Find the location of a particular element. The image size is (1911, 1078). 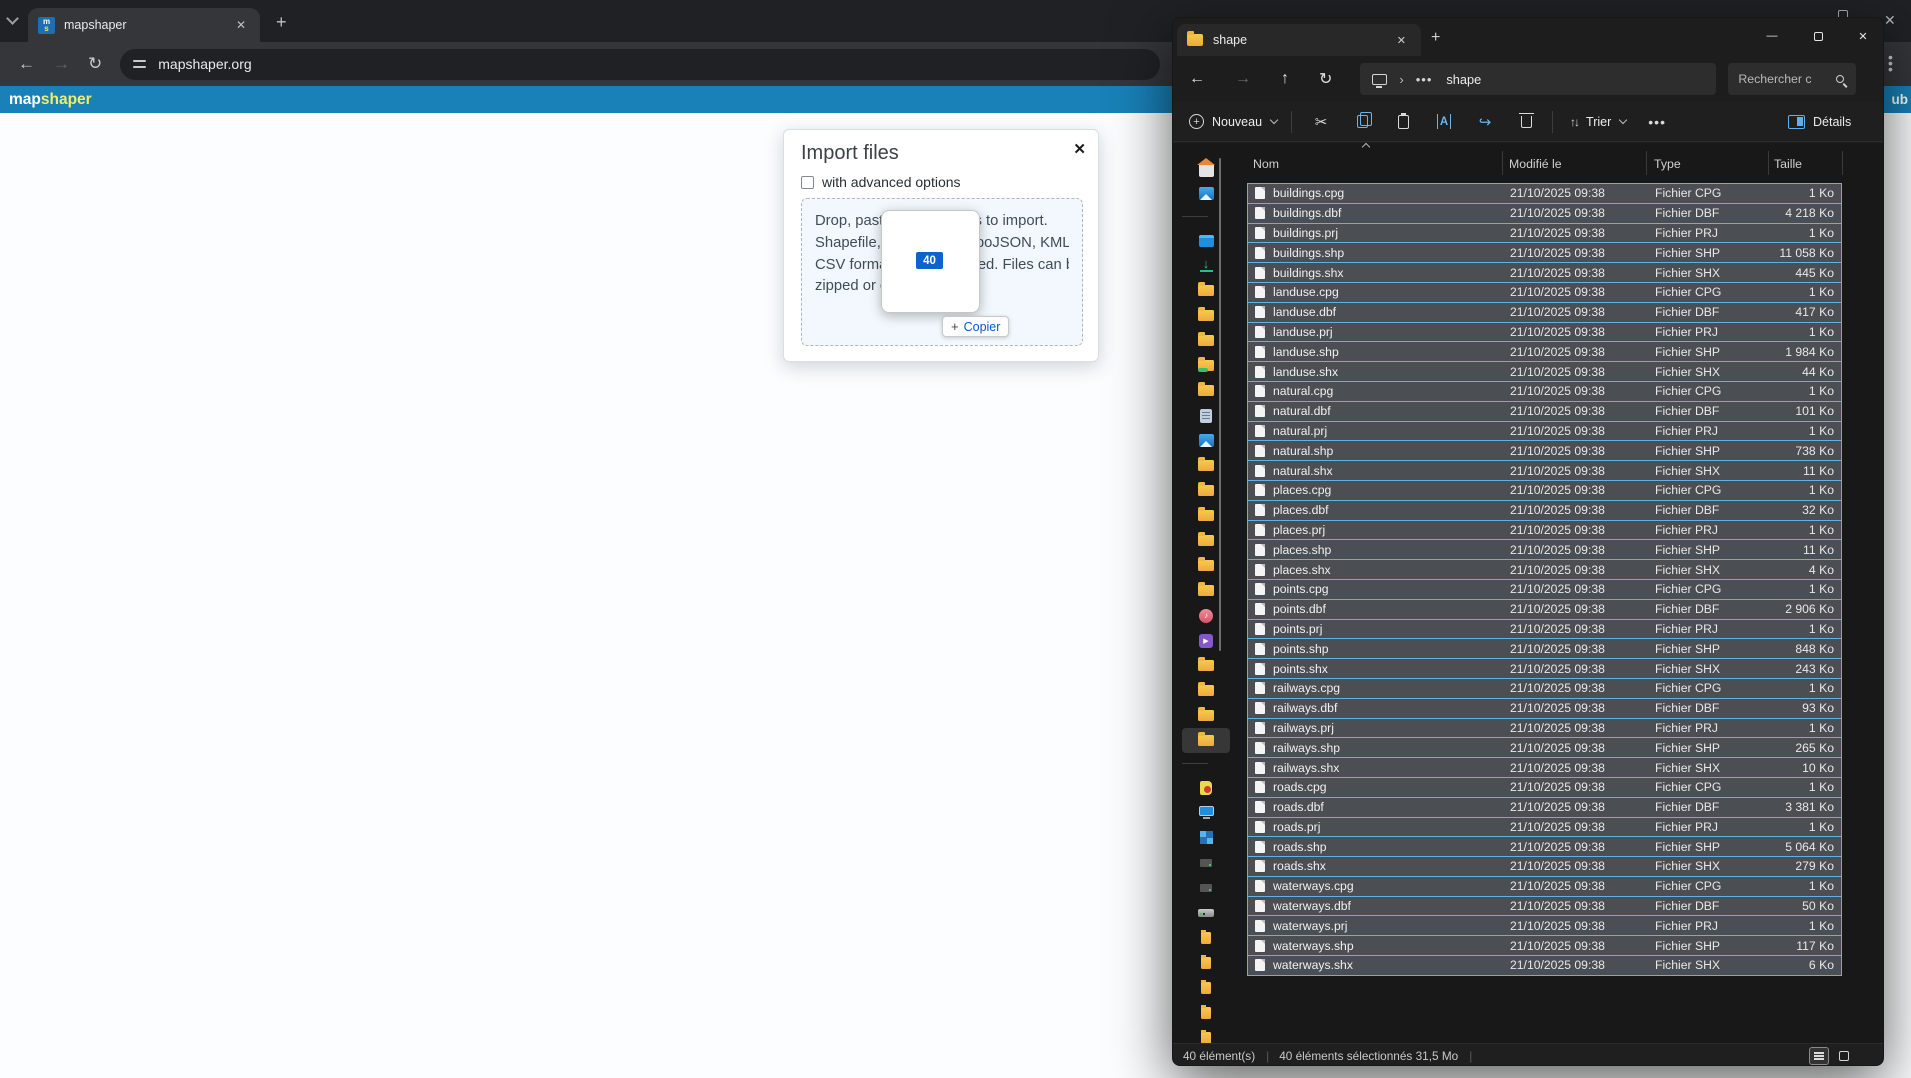

minimize-button: — is located at coordinates (1772, 36).